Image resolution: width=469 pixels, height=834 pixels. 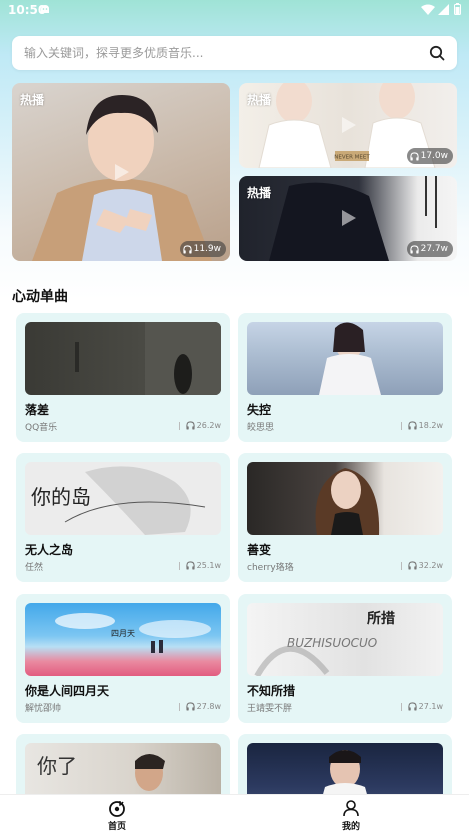 I want to click on play-count-badge: 27.7w, so click(x=429, y=249).